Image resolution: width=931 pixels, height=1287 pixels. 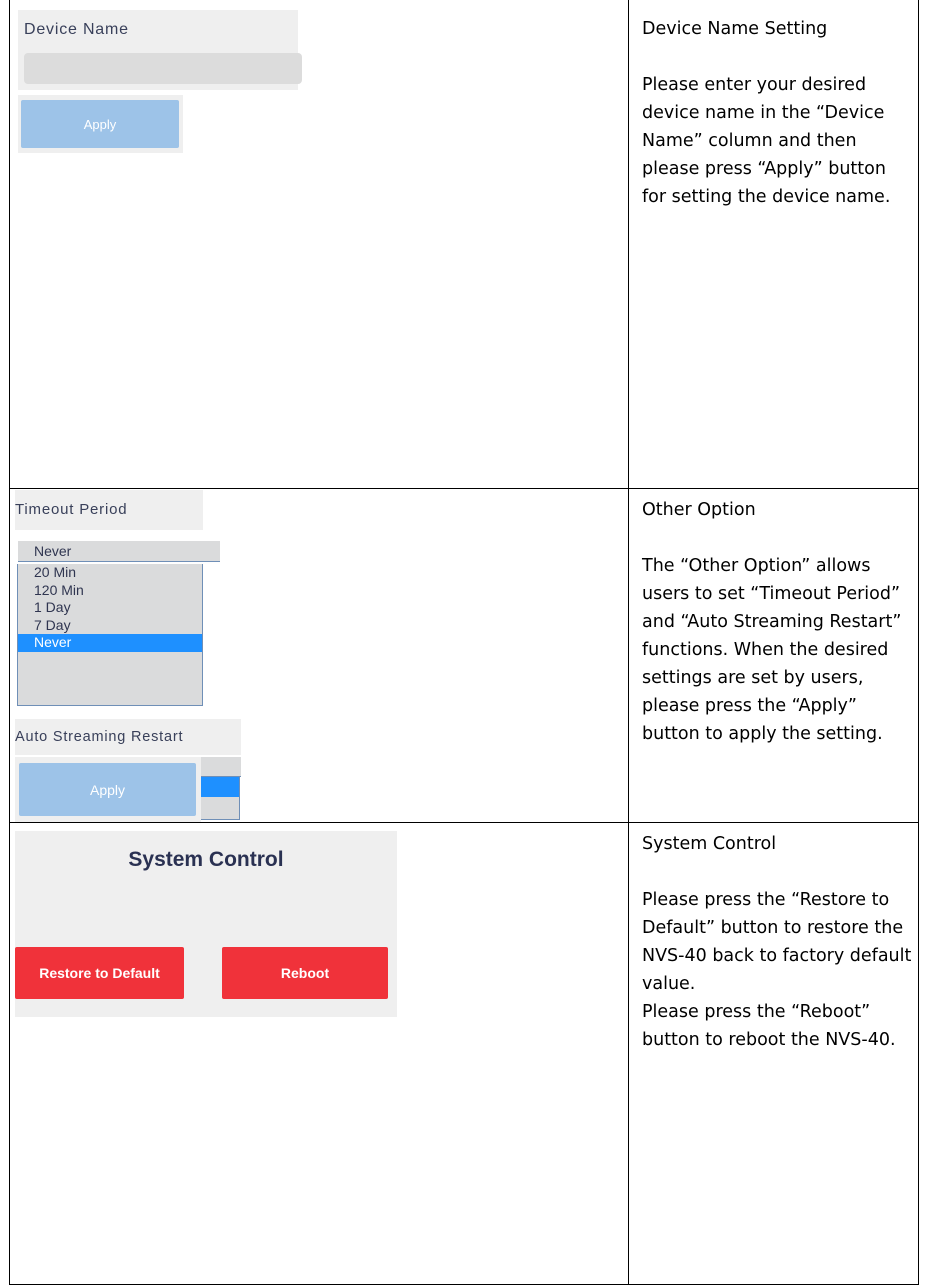 I want to click on timeout-option: 7 Day, so click(x=110, y=626).